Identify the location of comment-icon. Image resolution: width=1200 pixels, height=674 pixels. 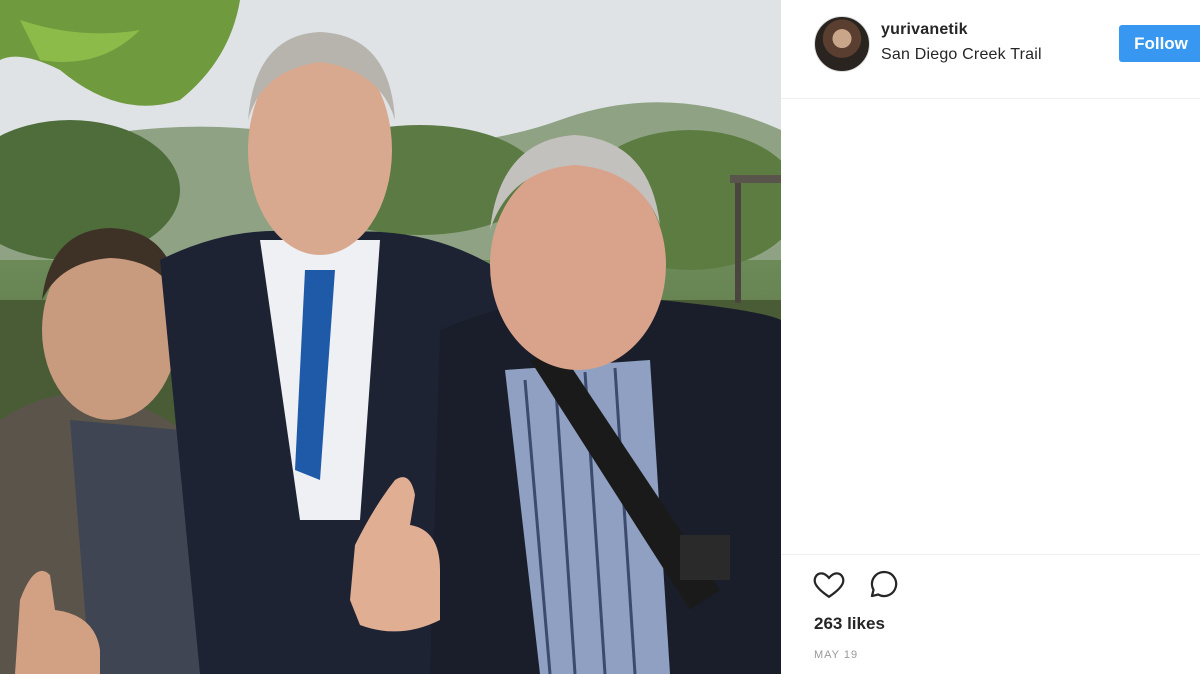
(884, 584).